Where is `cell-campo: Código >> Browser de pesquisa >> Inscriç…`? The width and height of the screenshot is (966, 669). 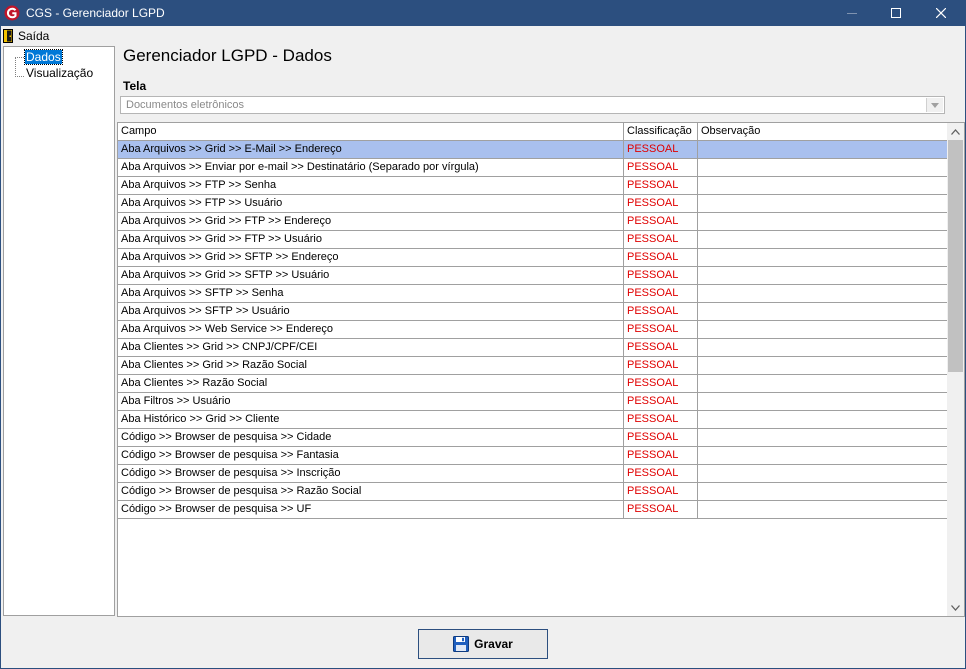
cell-campo: Código >> Browser de pesquisa >> Inscriç… is located at coordinates (371, 473).